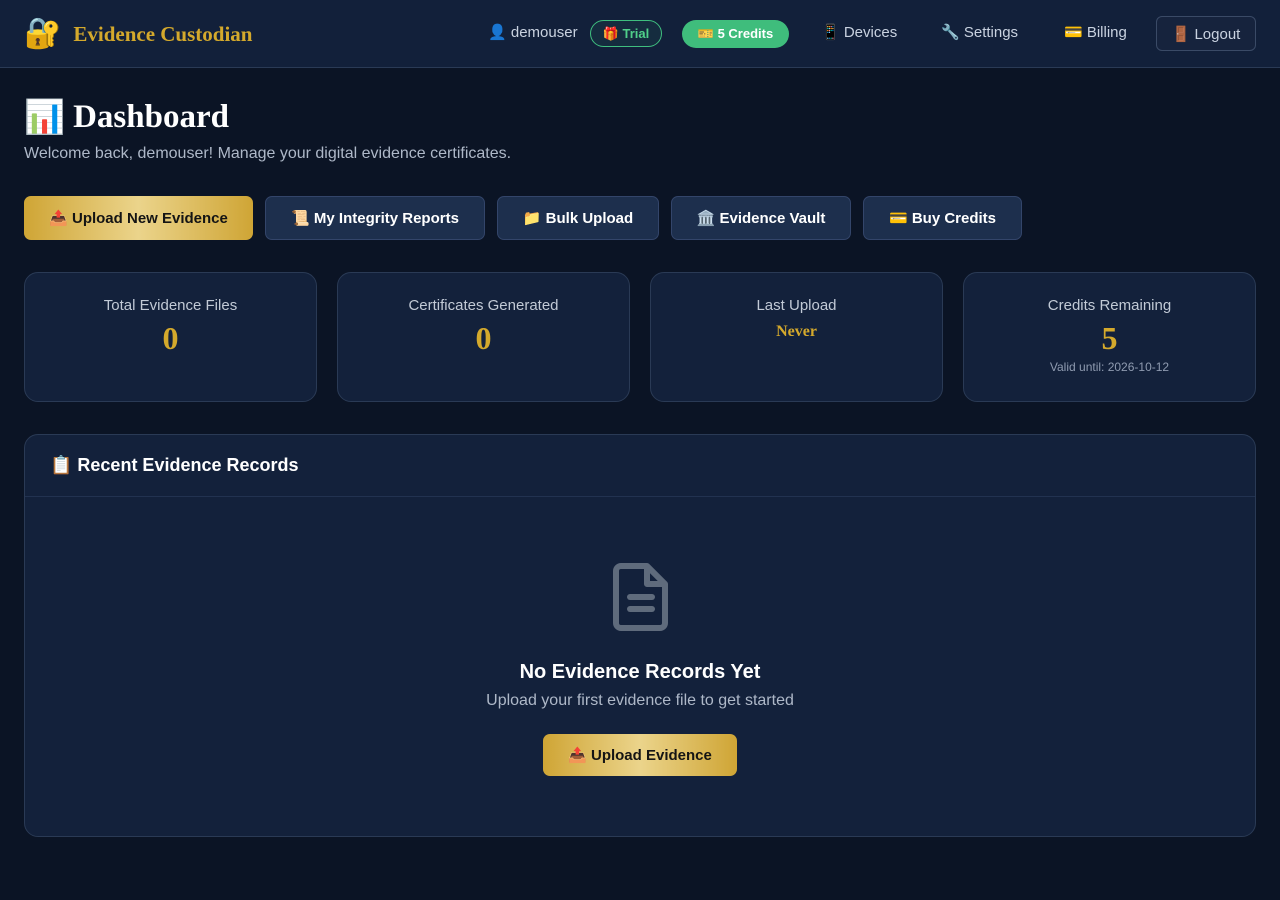  What do you see at coordinates (796, 331) in the screenshot?
I see `stat-value: Never` at bounding box center [796, 331].